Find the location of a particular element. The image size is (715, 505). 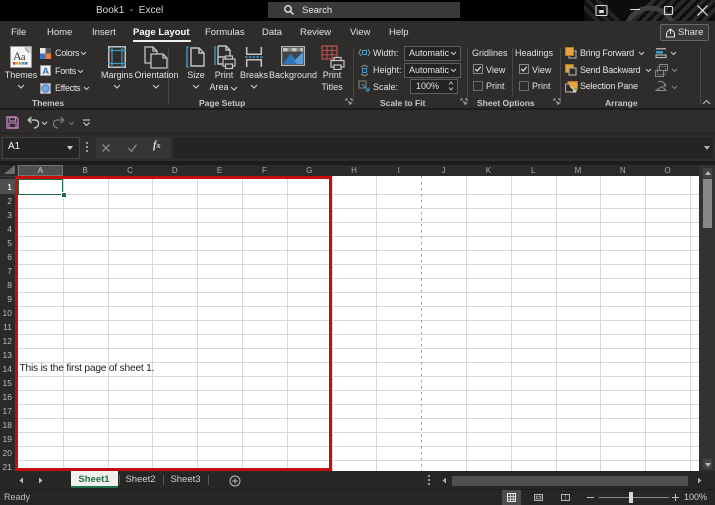

svg-text: a is located at coordinates (23, 57).